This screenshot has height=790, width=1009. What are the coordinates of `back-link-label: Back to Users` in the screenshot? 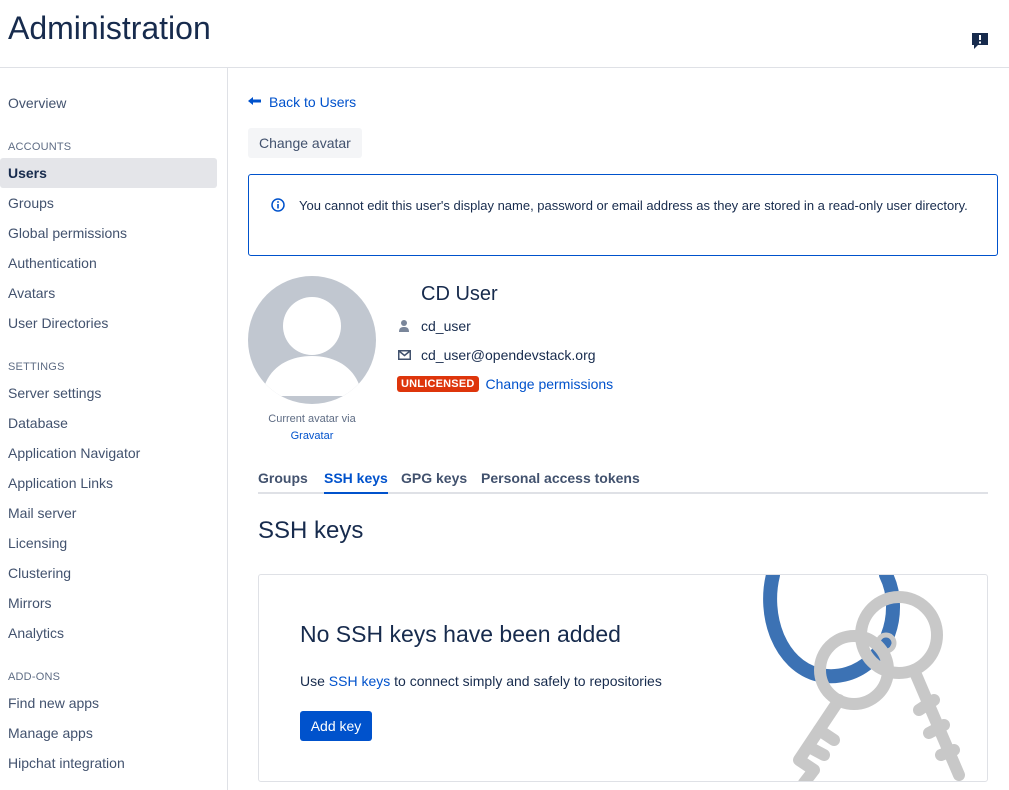 It's located at (313, 102).